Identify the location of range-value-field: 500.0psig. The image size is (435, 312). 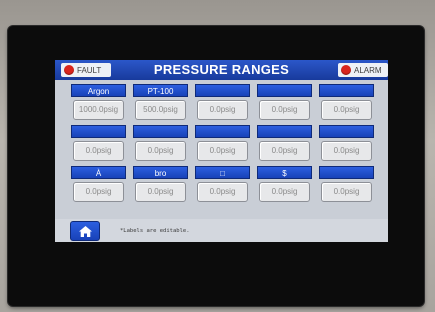
(160, 110).